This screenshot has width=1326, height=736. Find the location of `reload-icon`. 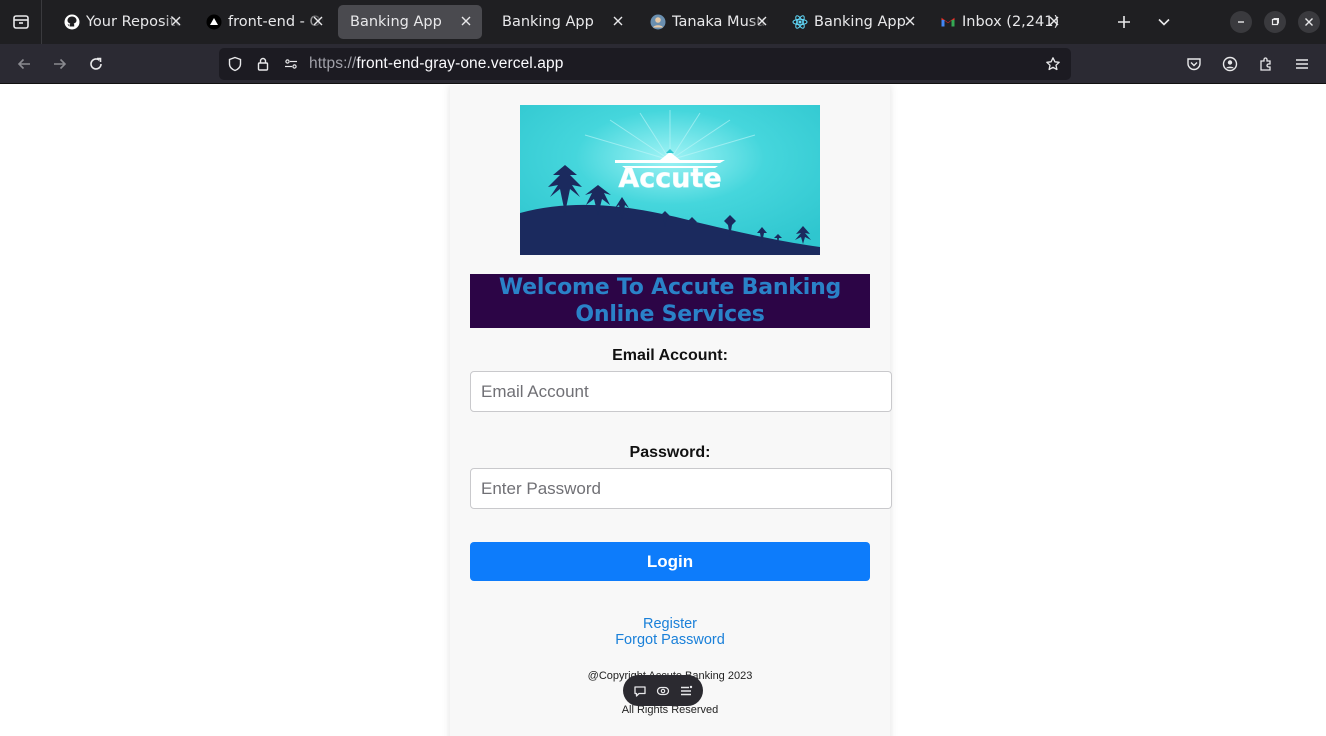

reload-icon is located at coordinates (96, 63).